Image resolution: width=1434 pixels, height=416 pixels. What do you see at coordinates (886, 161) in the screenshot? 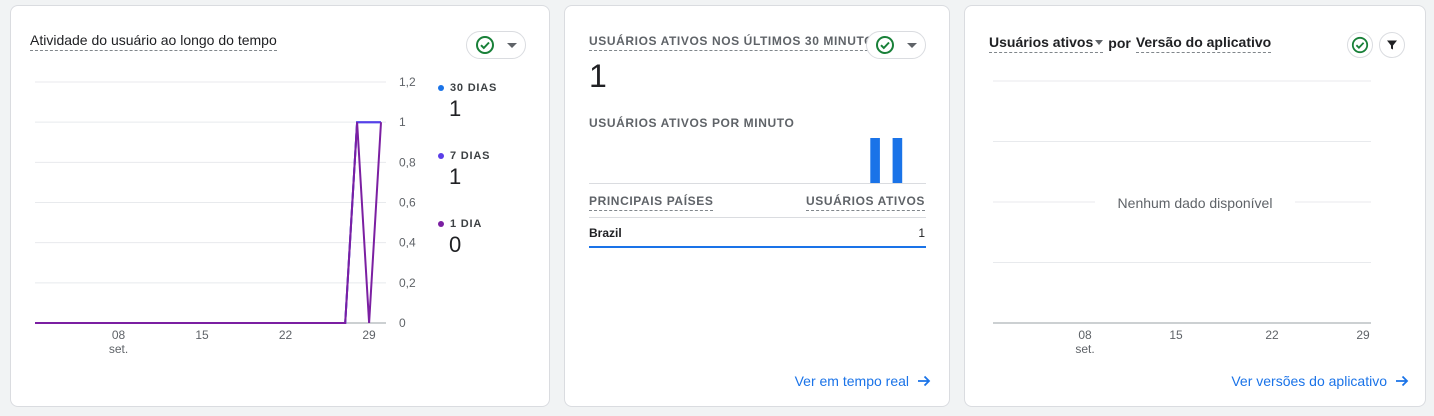
I see `per-minute-bar-chart` at bounding box center [886, 161].